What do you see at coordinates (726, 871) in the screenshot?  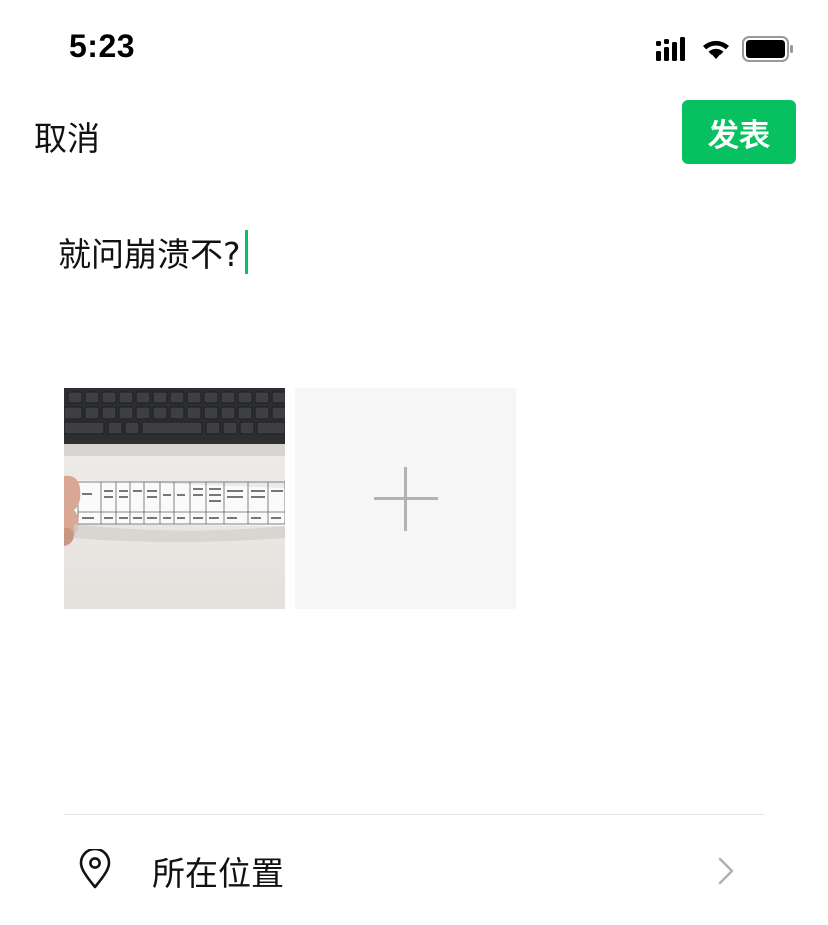 I see `chevron-right-icon` at bounding box center [726, 871].